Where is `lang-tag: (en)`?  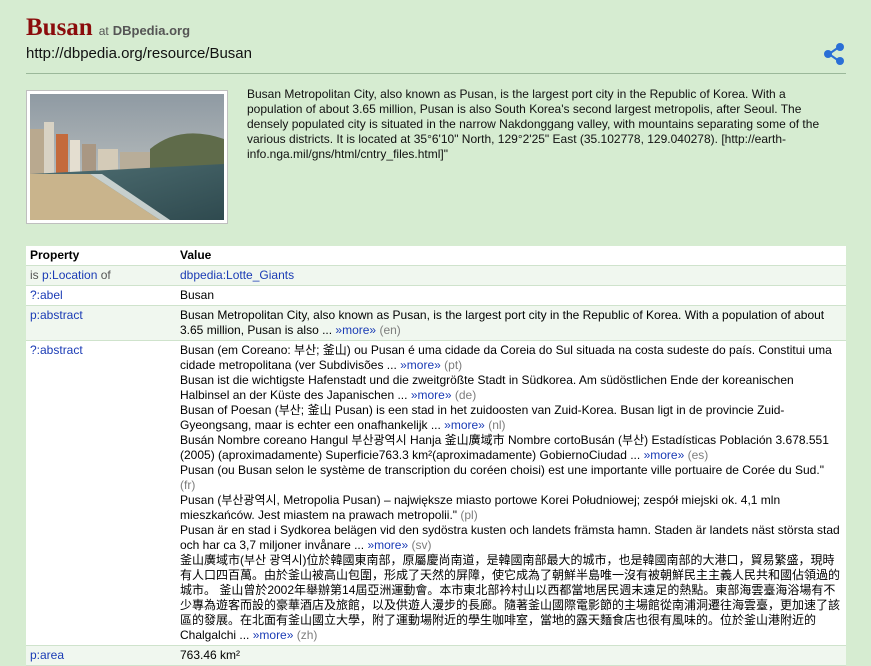 lang-tag: (en) is located at coordinates (390, 330).